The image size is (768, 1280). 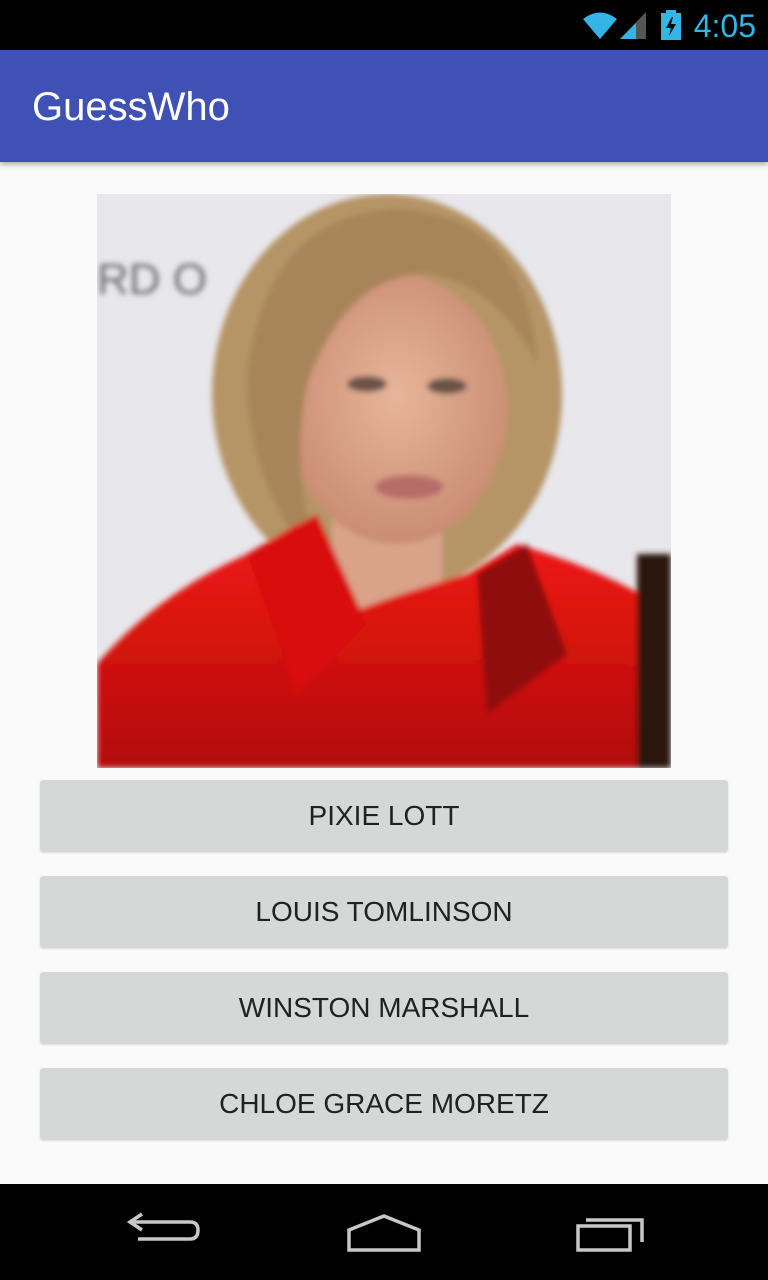 I want to click on answer-button-1: PIXIE LOTT, so click(x=384, y=816).